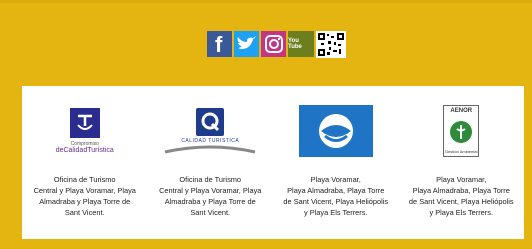 The image size is (532, 249). I want to click on top-edge, so click(266, 1).